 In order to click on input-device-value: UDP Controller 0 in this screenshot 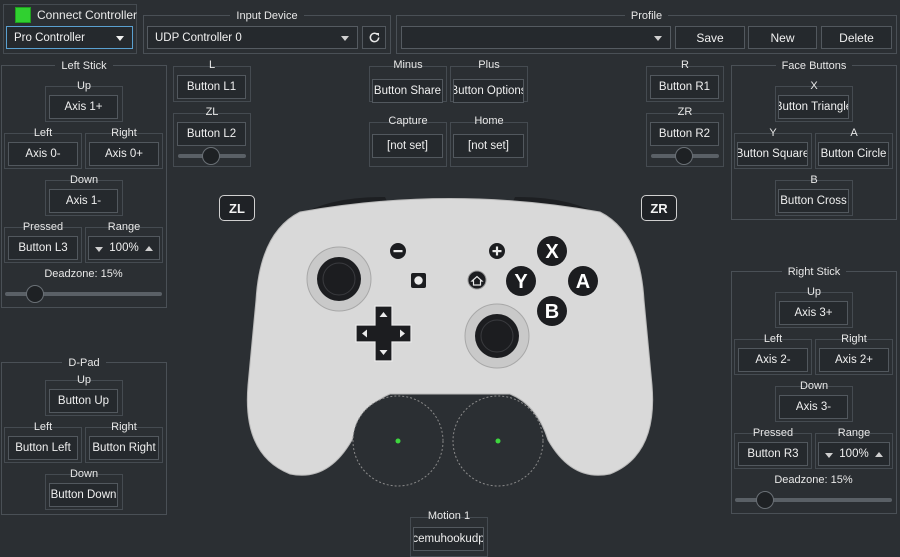, I will do `click(198, 37)`.